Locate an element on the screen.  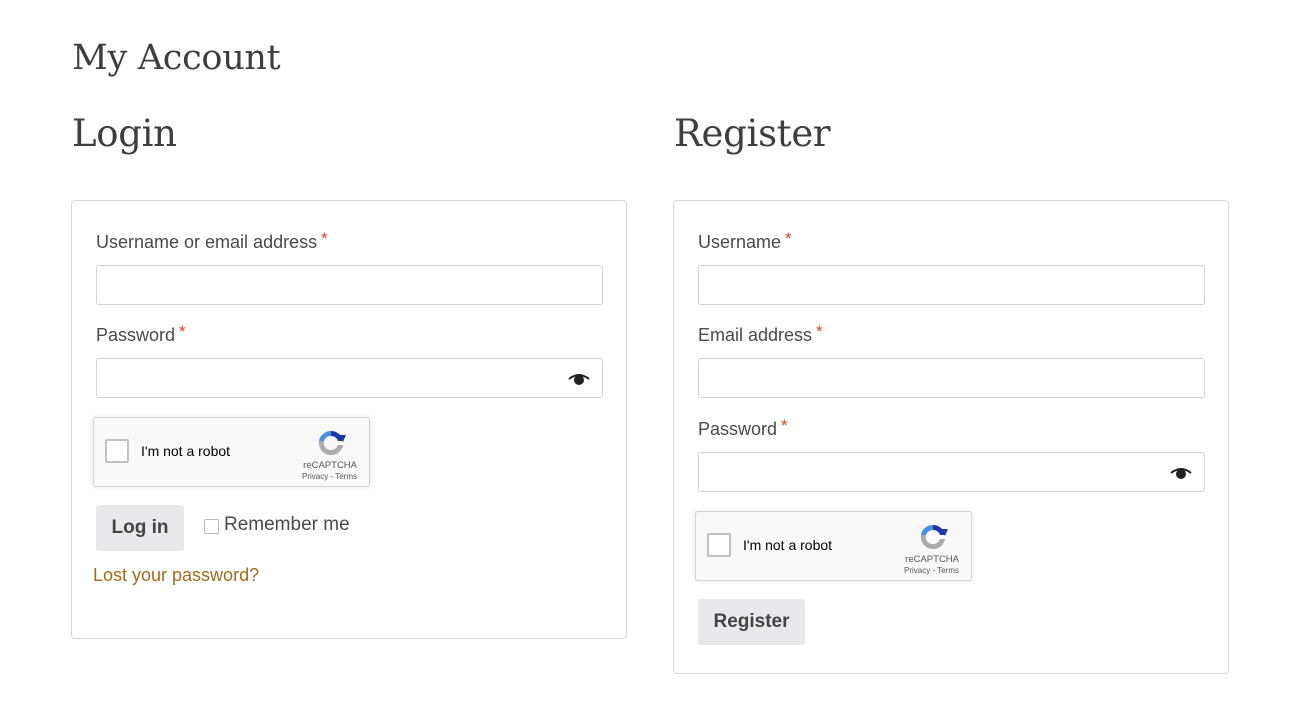
login-username-input is located at coordinates (349, 285).